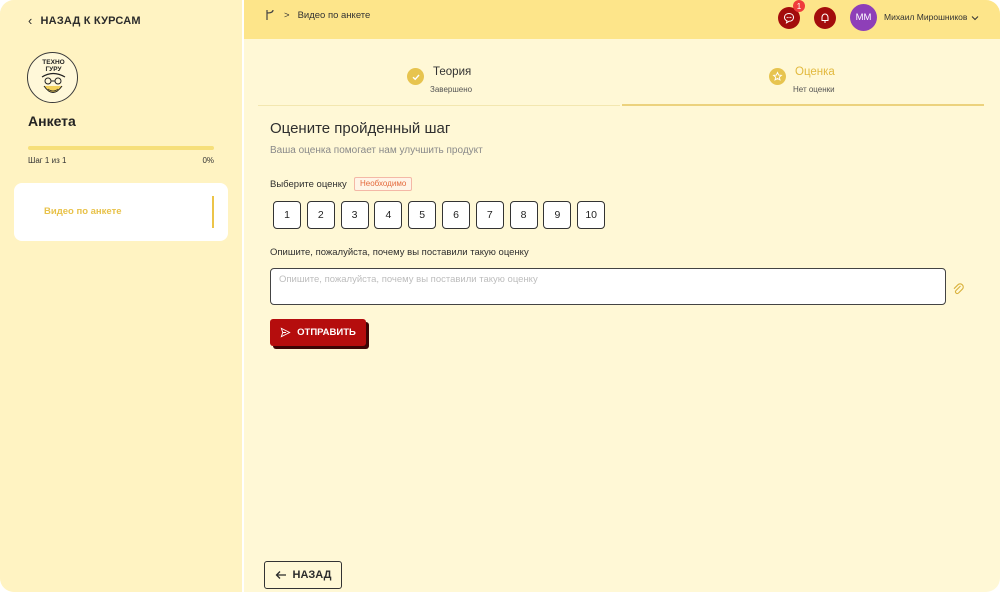 This screenshot has width=1000, height=592. What do you see at coordinates (354, 215) in the screenshot?
I see `rating-option-3: 3` at bounding box center [354, 215].